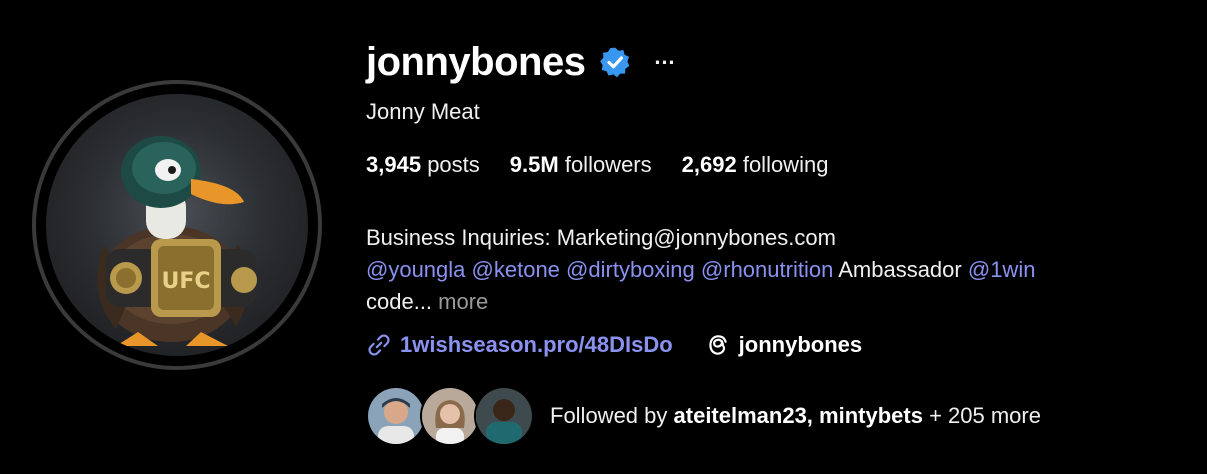  Describe the element at coordinates (767, 269) in the screenshot. I see `mention-rhonutrition: @rhonutrition` at that location.